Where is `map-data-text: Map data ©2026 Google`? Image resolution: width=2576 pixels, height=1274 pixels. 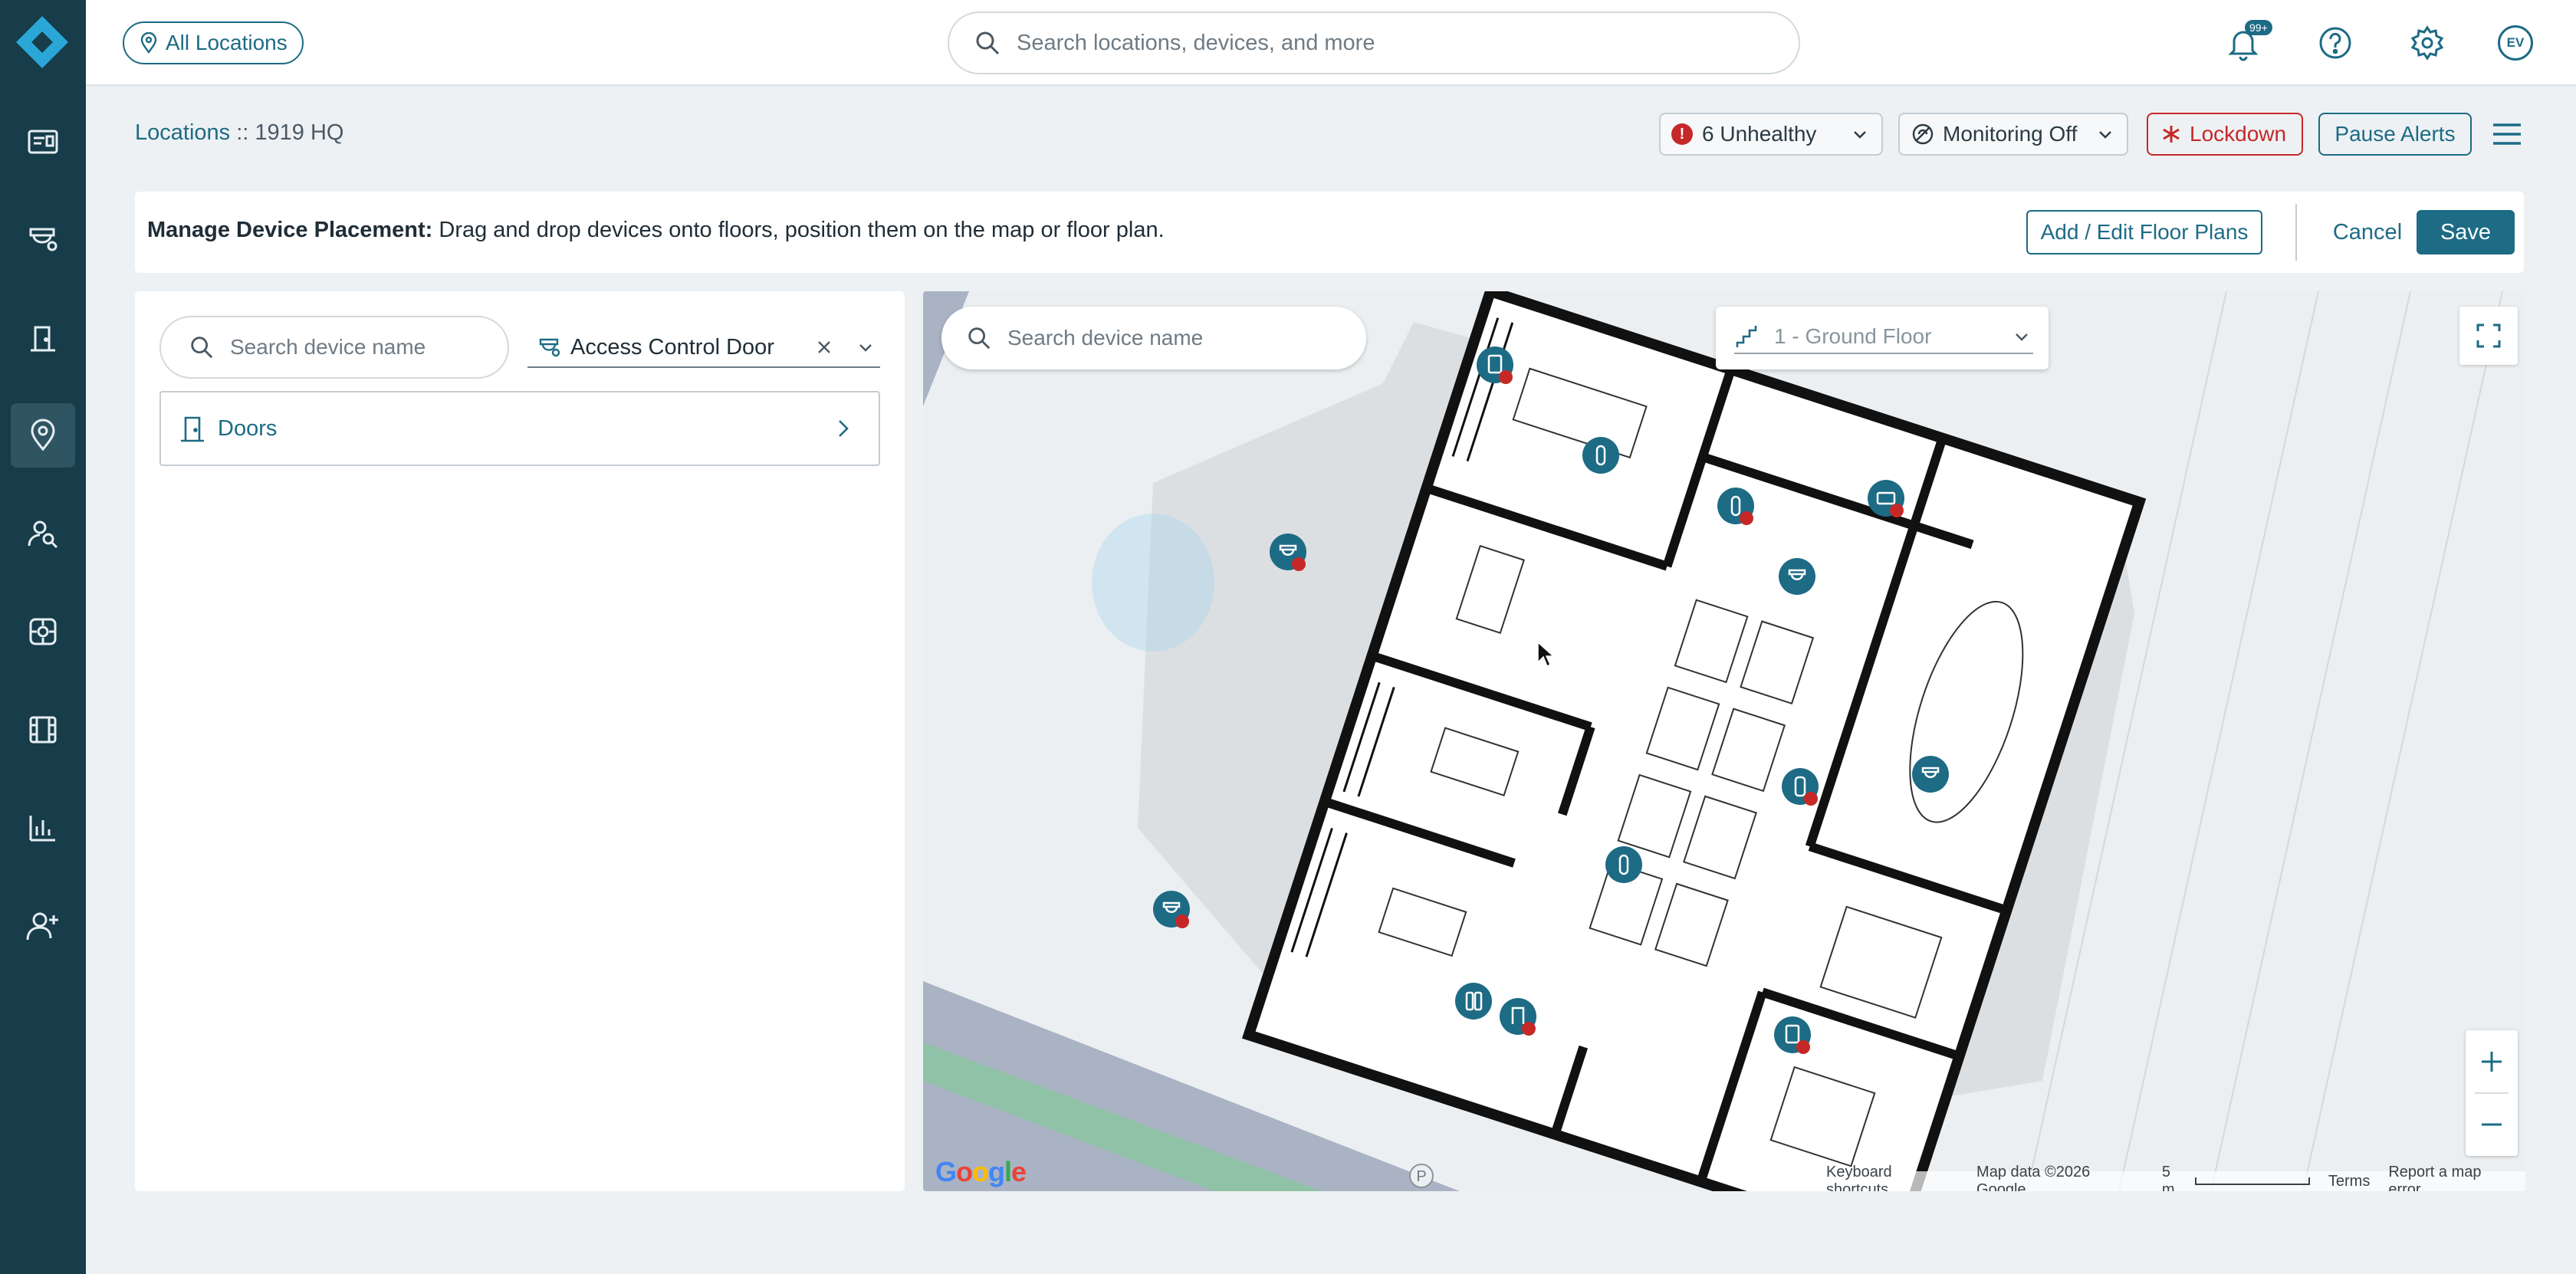
map-data-text: Map data ©2026 Google is located at coordinates (2033, 1177).